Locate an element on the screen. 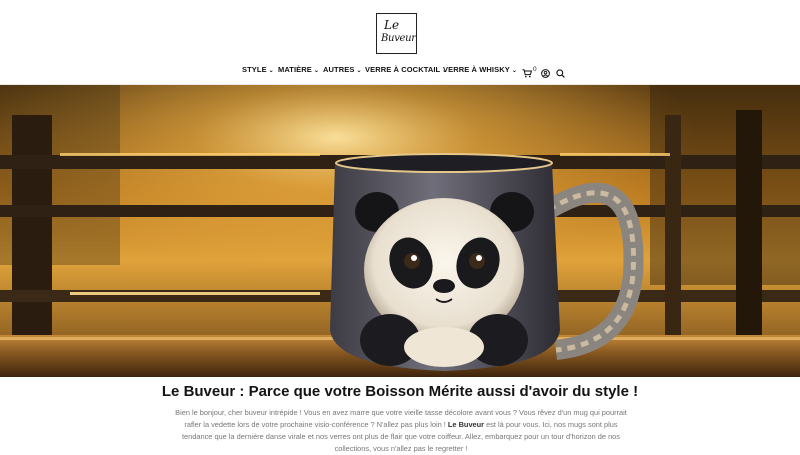 This screenshot has height=455, width=800. nav-item-autres: AUTRES ⌄ is located at coordinates (342, 70).